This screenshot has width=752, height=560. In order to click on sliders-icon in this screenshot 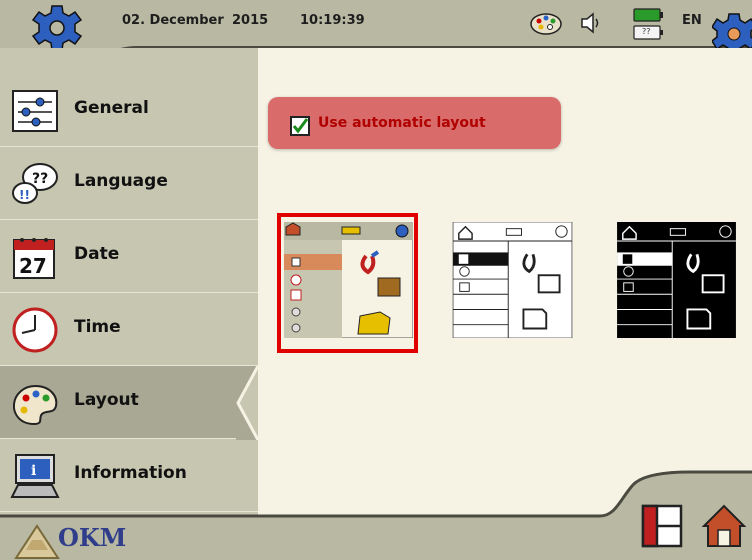, I will do `click(35, 111)`.